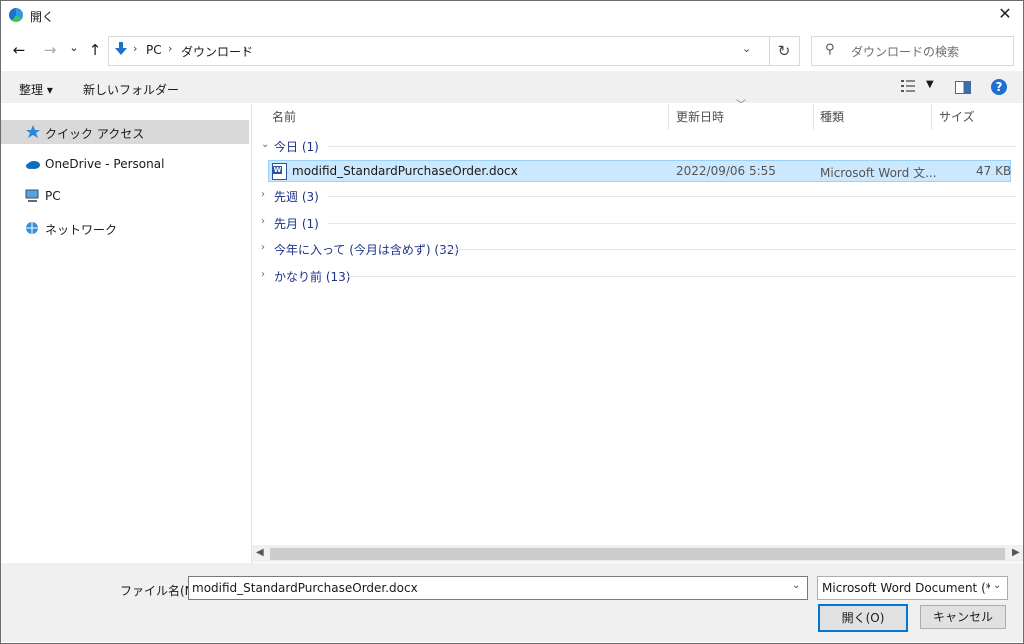 The height and width of the screenshot is (644, 1024). Describe the element at coordinates (19, 50) in the screenshot. I see `back-button: ←` at that location.